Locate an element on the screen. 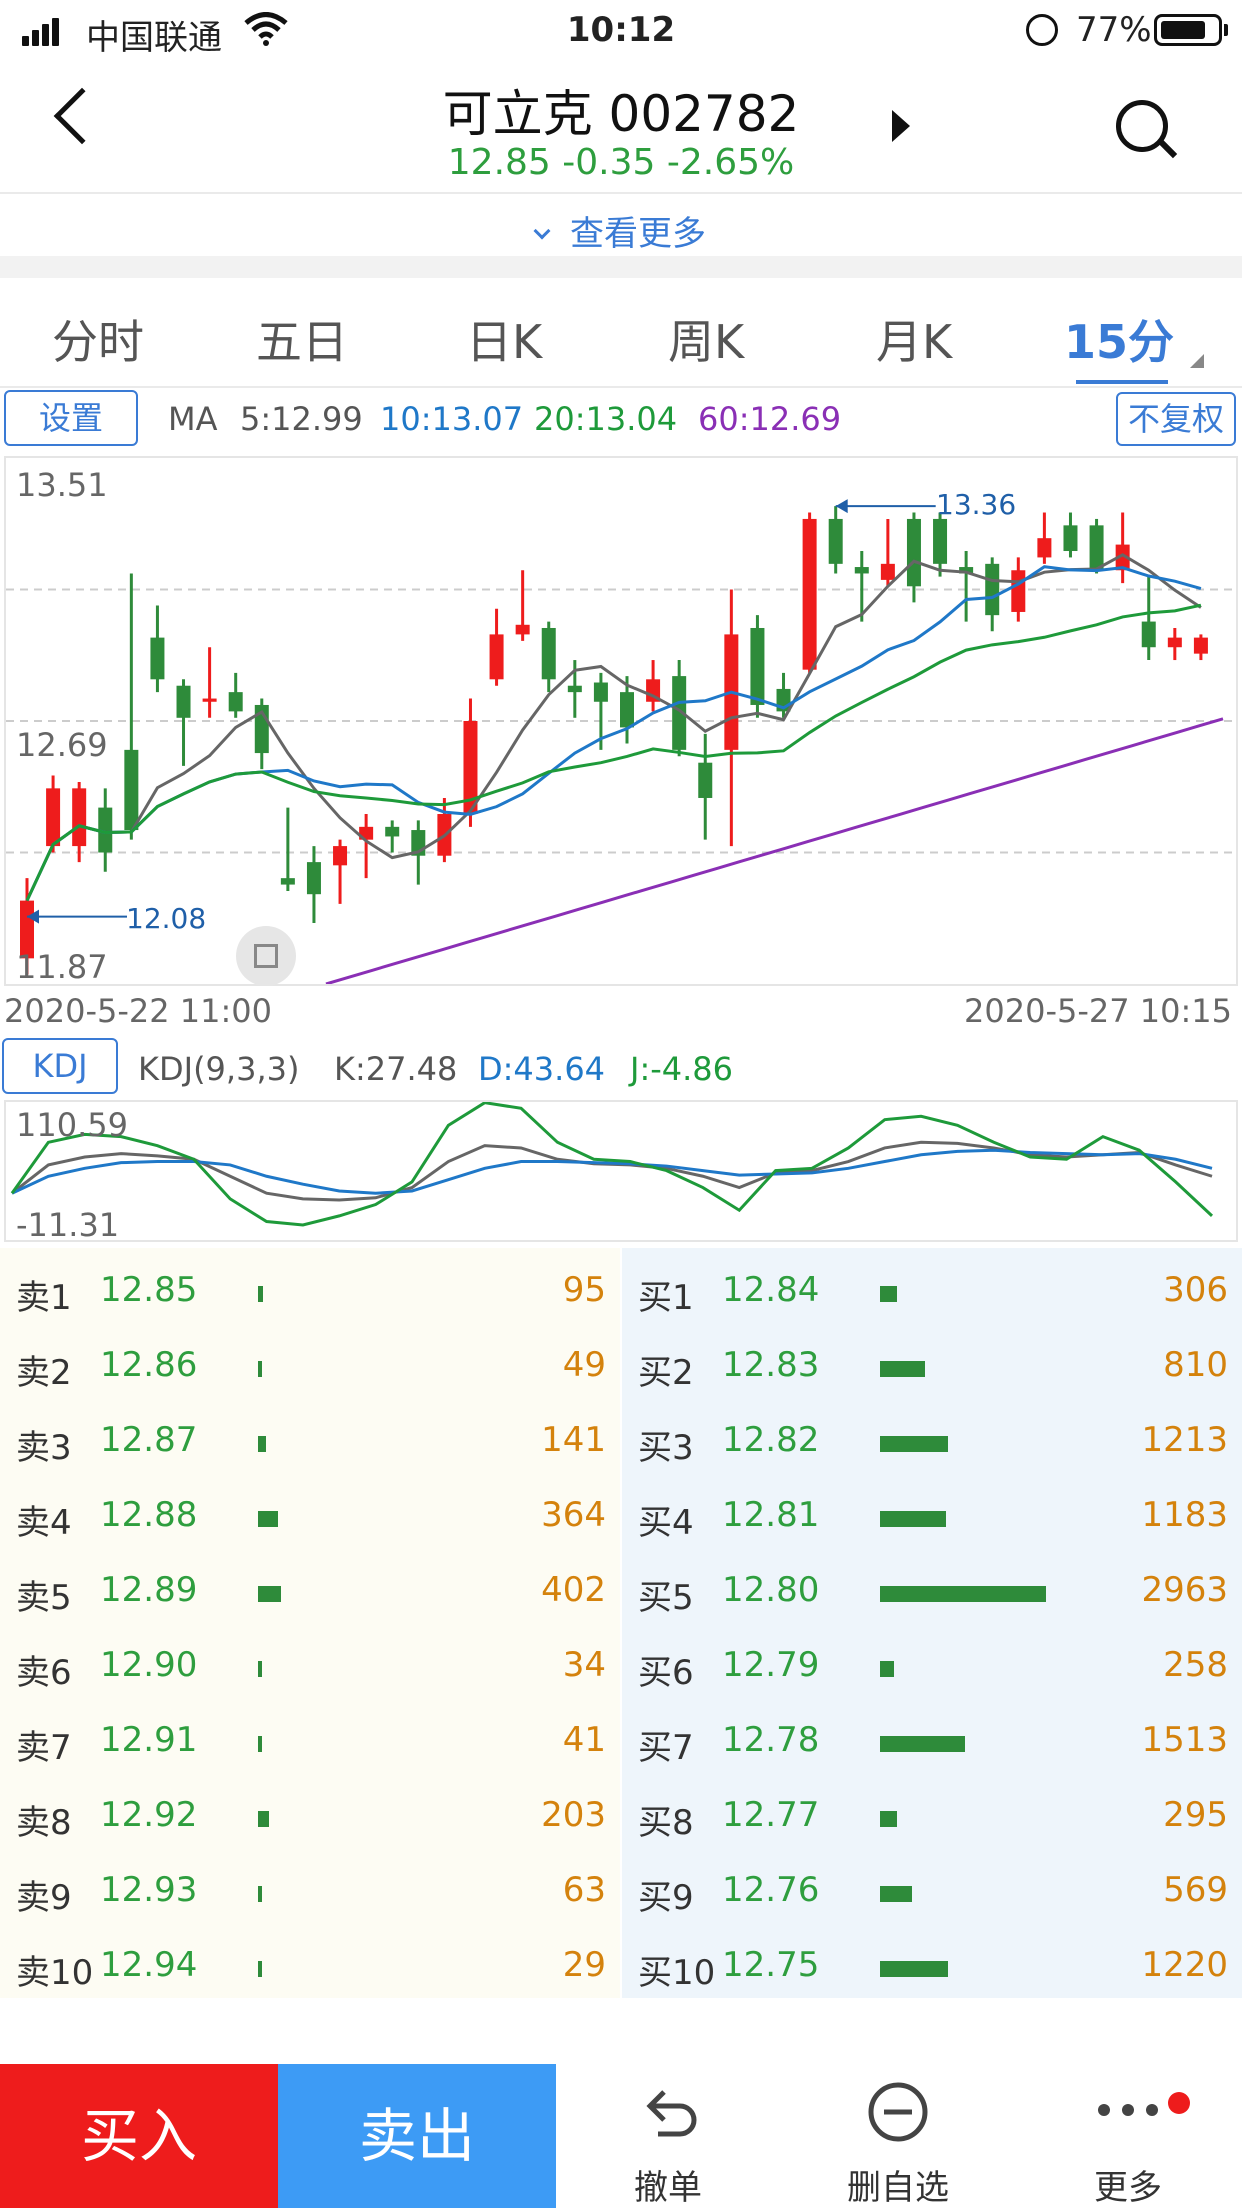  battery-percent: 77% is located at coordinates (1114, 30).